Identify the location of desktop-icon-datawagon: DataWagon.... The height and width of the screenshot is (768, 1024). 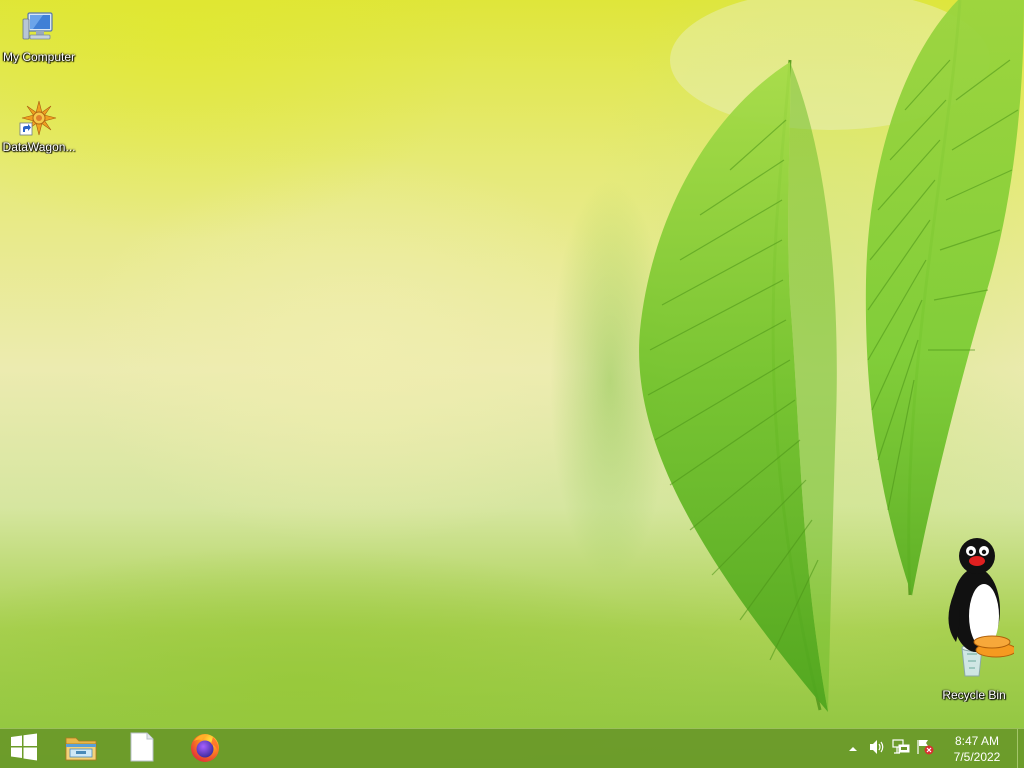
(39, 126).